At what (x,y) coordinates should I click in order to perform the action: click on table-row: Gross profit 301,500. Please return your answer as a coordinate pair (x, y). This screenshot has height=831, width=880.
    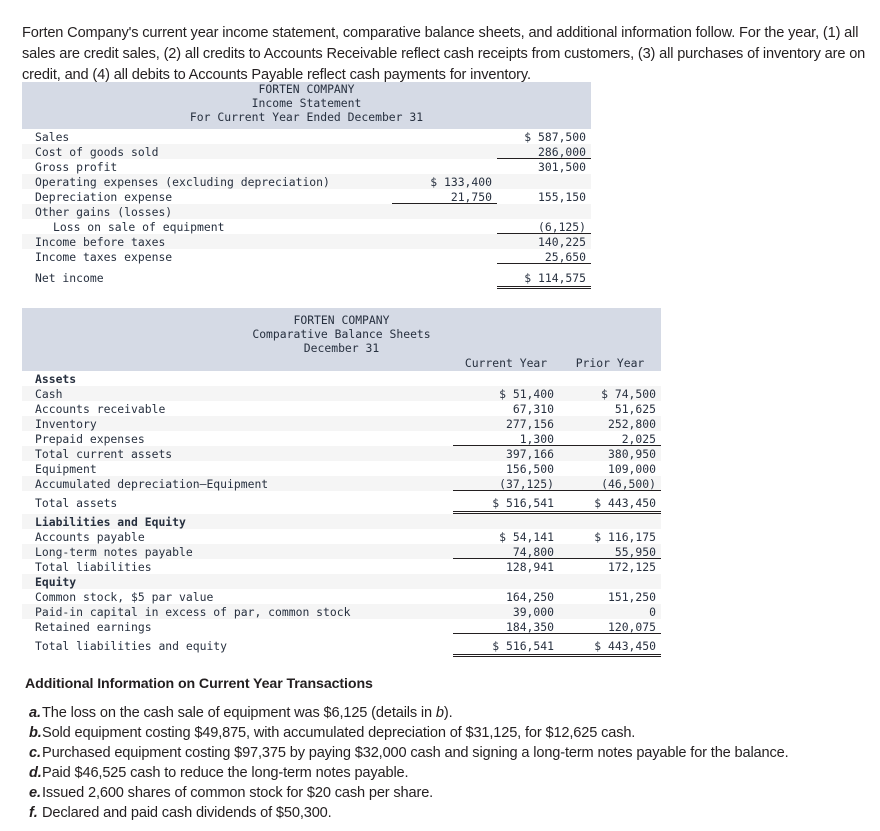
    Looking at the image, I should click on (307, 166).